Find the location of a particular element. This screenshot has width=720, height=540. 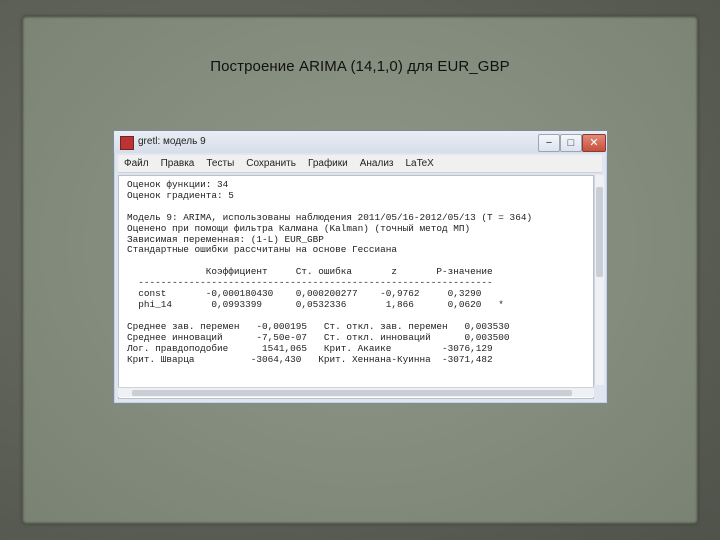

menu-analysis: Анализ is located at coordinates (377, 163).